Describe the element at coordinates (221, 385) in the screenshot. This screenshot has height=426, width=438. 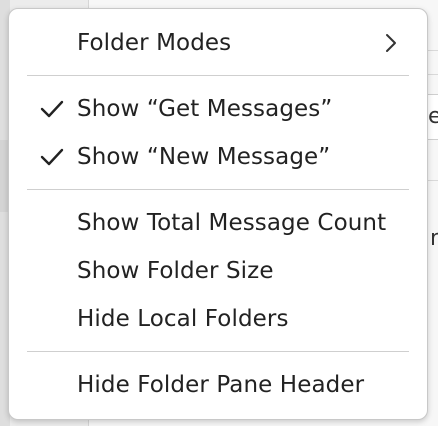
I see `menu-item-label: Hide Folder Pane Header` at that location.